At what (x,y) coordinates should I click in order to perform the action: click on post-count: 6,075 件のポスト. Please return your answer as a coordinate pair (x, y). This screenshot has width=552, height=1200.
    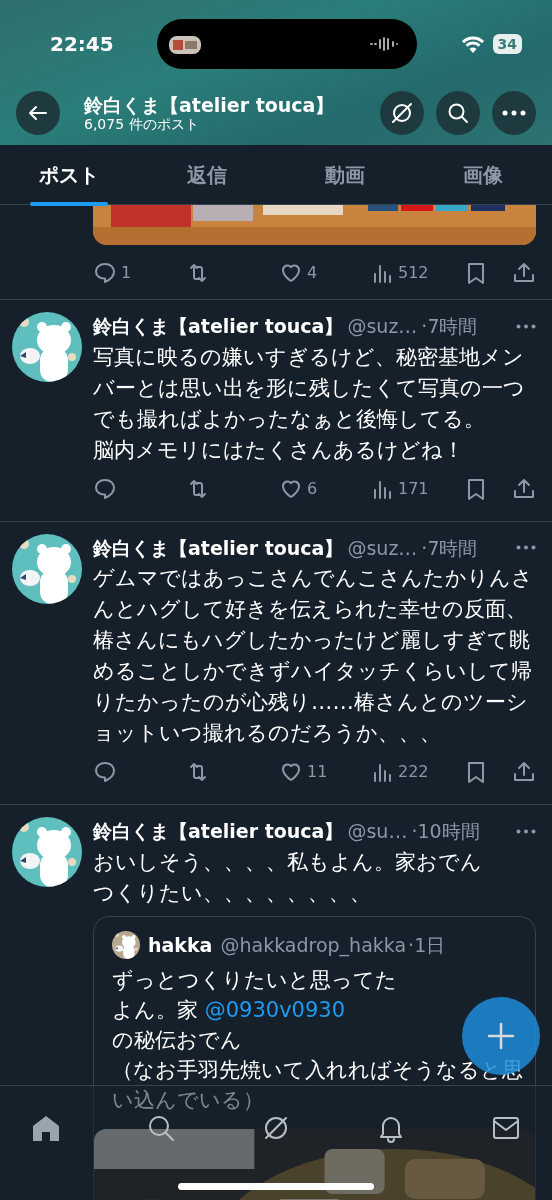
    Looking at the image, I should click on (142, 124).